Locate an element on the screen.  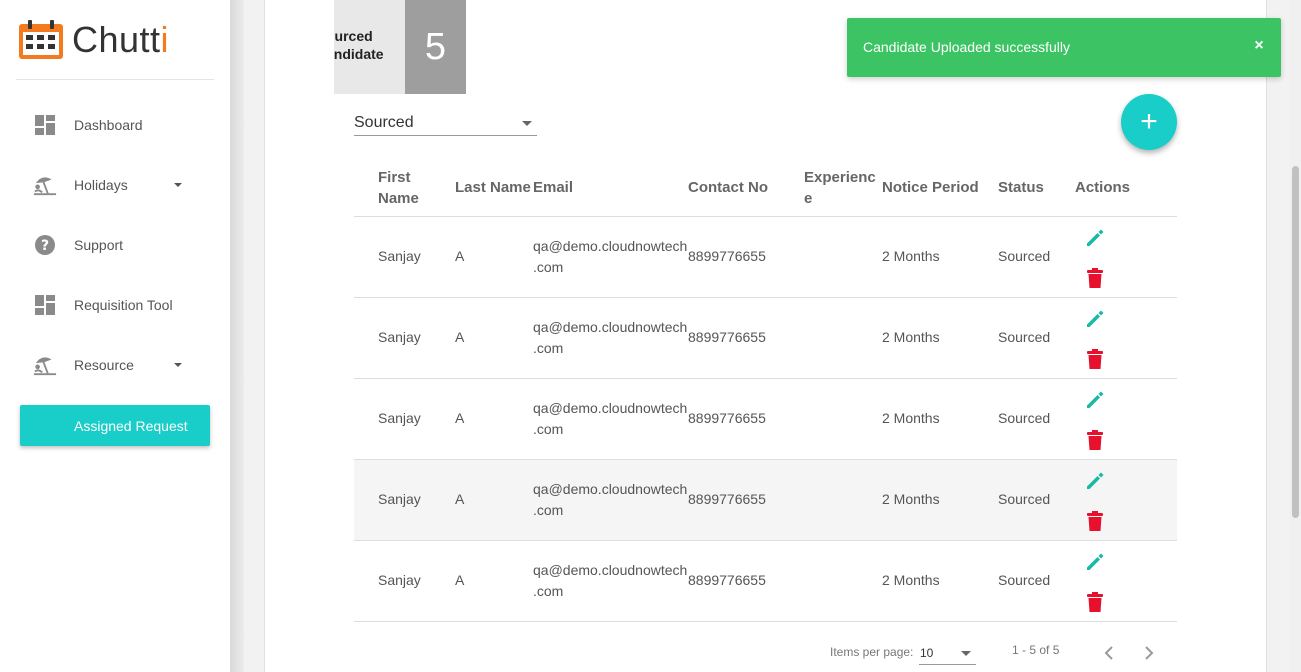
close-icon: × is located at coordinates (1259, 45).